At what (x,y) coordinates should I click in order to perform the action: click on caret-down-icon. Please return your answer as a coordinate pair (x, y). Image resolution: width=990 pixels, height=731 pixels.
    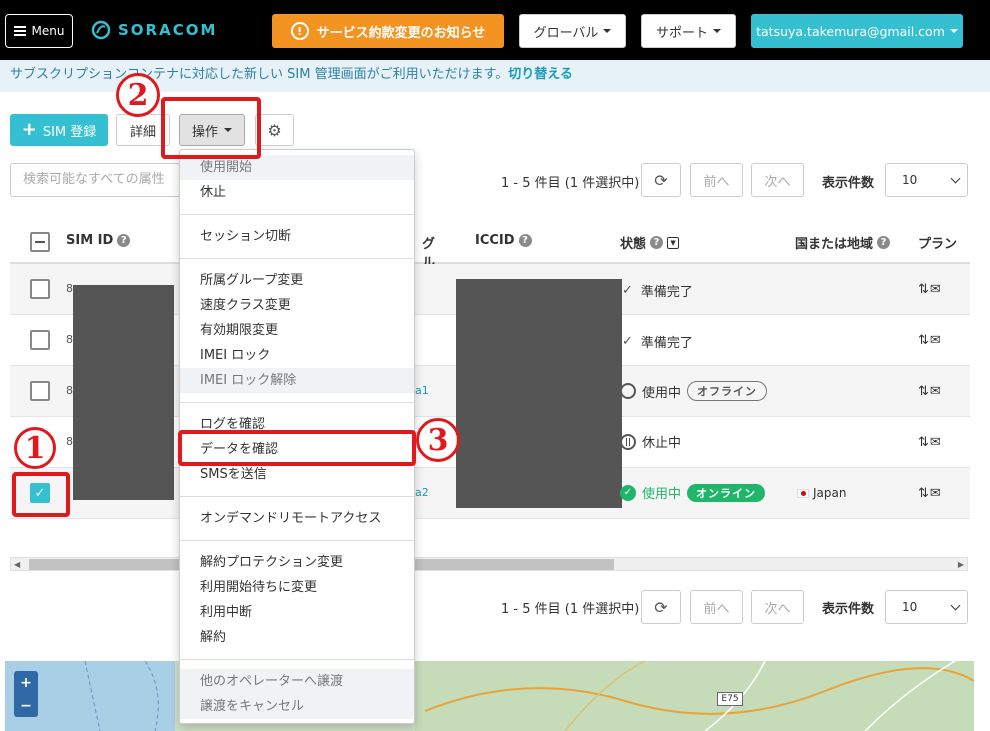
    Looking at the image, I should click on (717, 31).